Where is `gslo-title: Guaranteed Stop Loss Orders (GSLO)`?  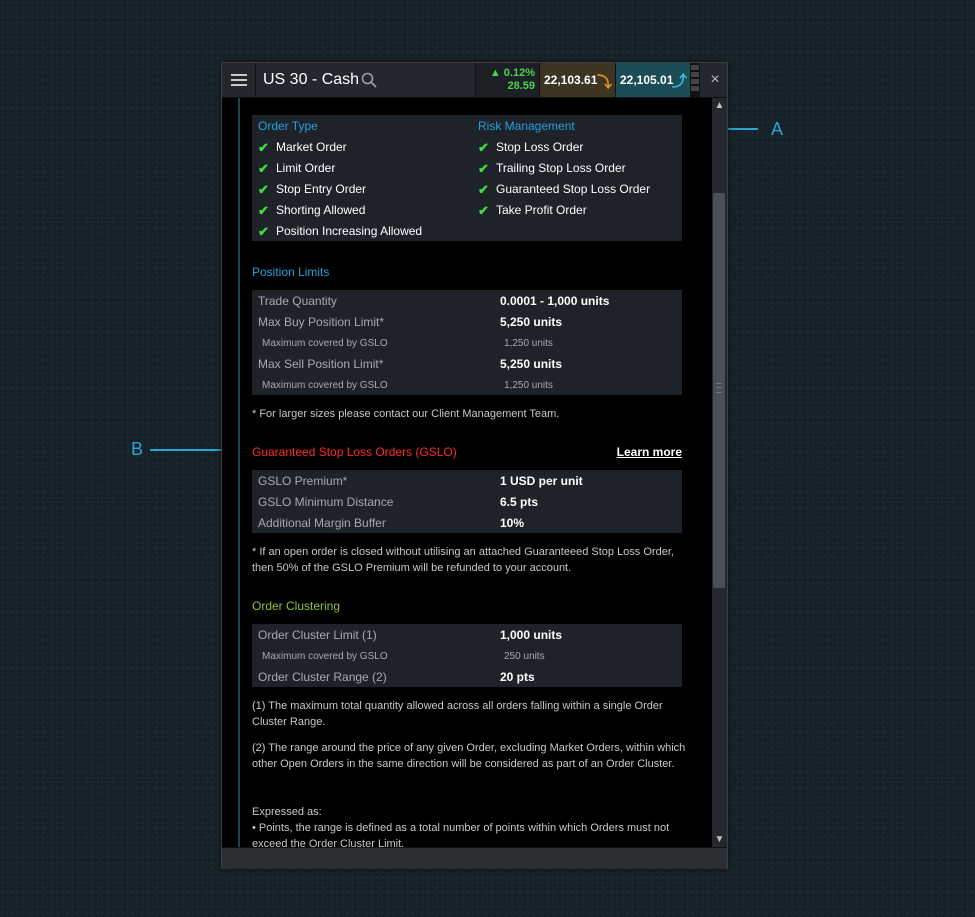 gslo-title: Guaranteed Stop Loss Orders (GSLO) is located at coordinates (354, 452).